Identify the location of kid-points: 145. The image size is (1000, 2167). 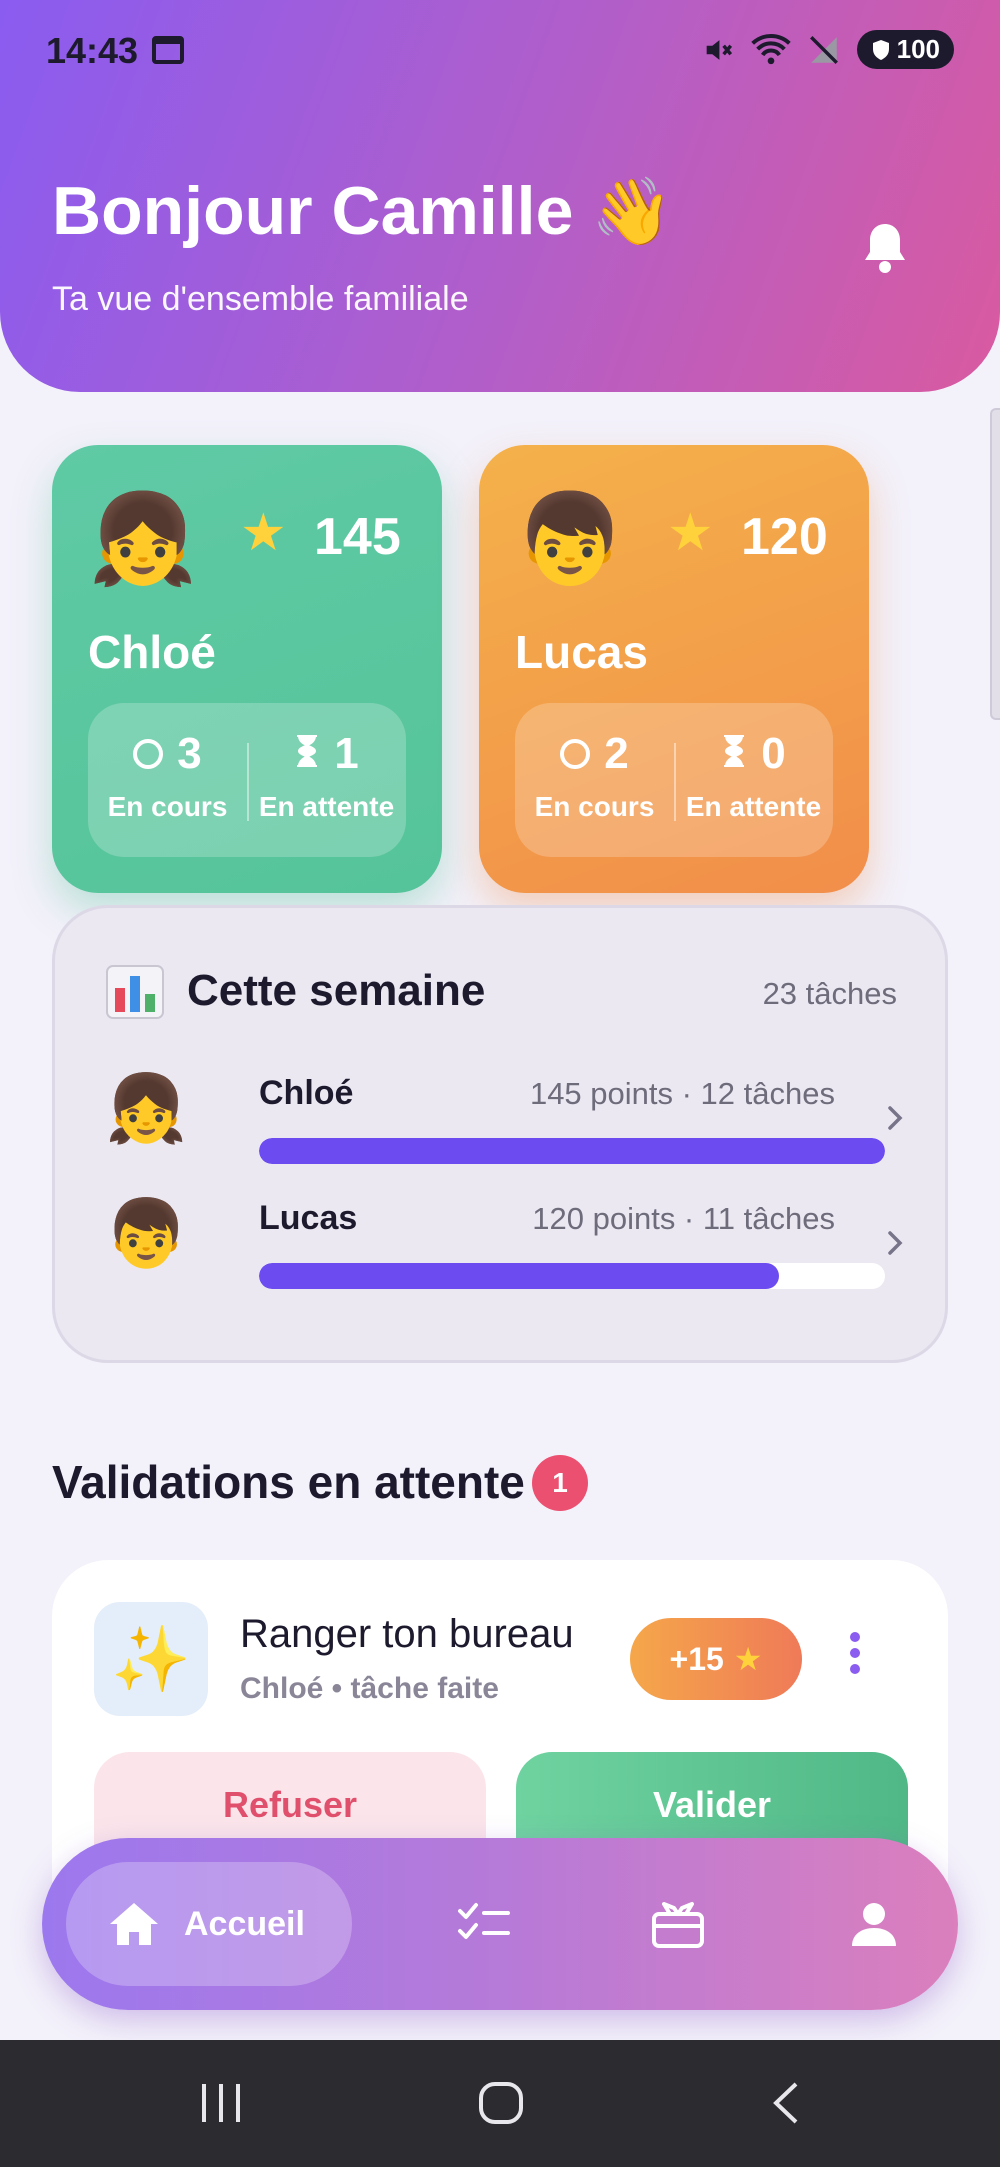
(357, 537).